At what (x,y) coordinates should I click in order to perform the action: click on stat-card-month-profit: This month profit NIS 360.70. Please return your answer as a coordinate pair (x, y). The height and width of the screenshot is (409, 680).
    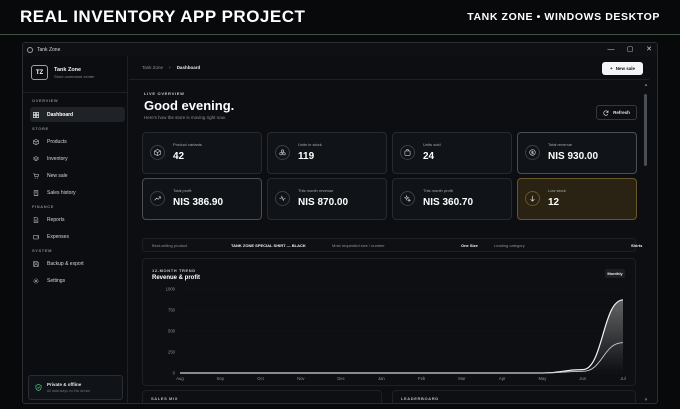
    Looking at the image, I should click on (452, 199).